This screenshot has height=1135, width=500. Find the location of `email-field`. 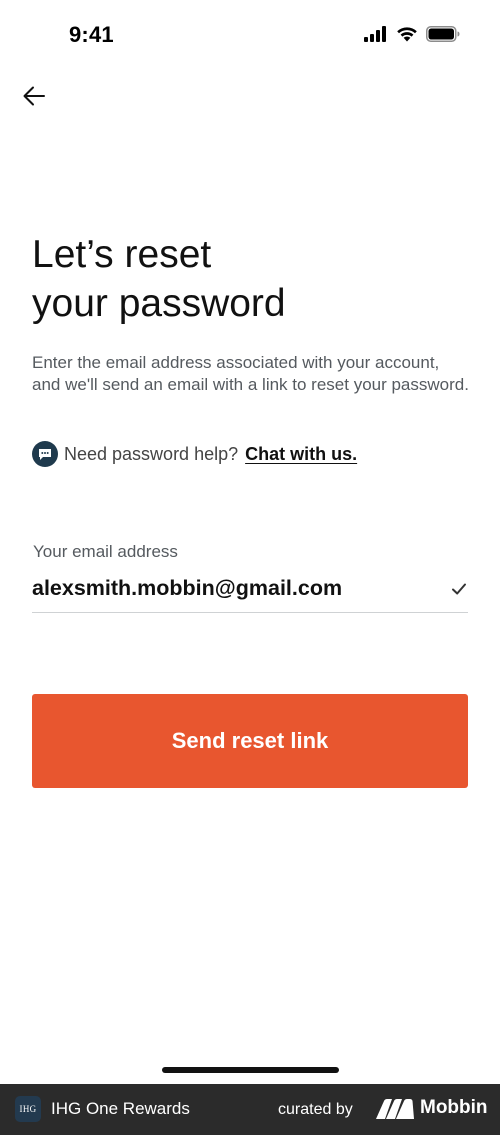

email-field is located at coordinates (250, 591).